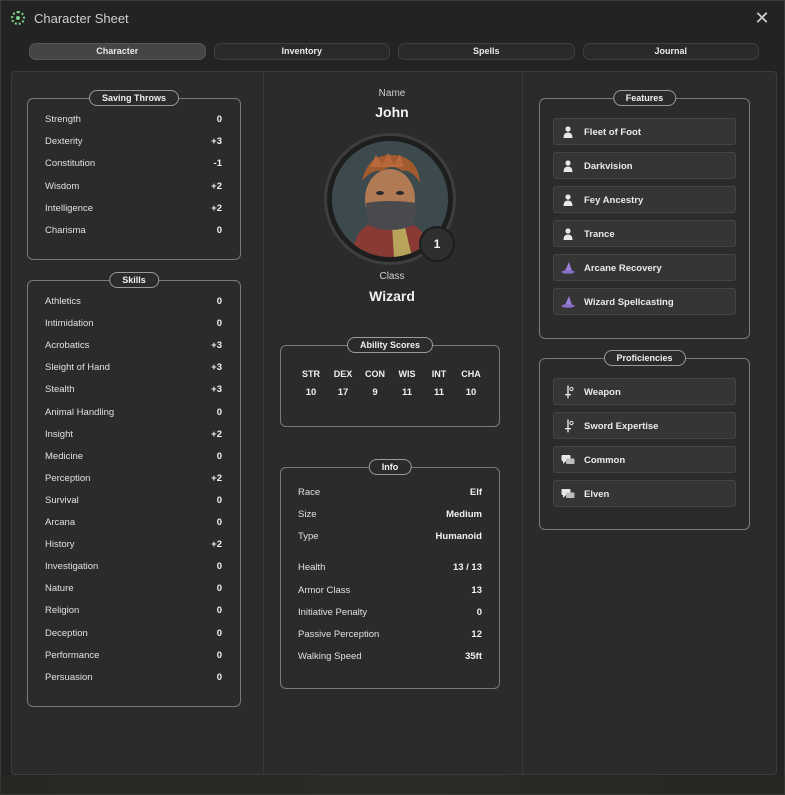 The height and width of the screenshot is (795, 785). What do you see at coordinates (629, 302) in the screenshot?
I see `feature-label: Wizard Spellcasting` at bounding box center [629, 302].